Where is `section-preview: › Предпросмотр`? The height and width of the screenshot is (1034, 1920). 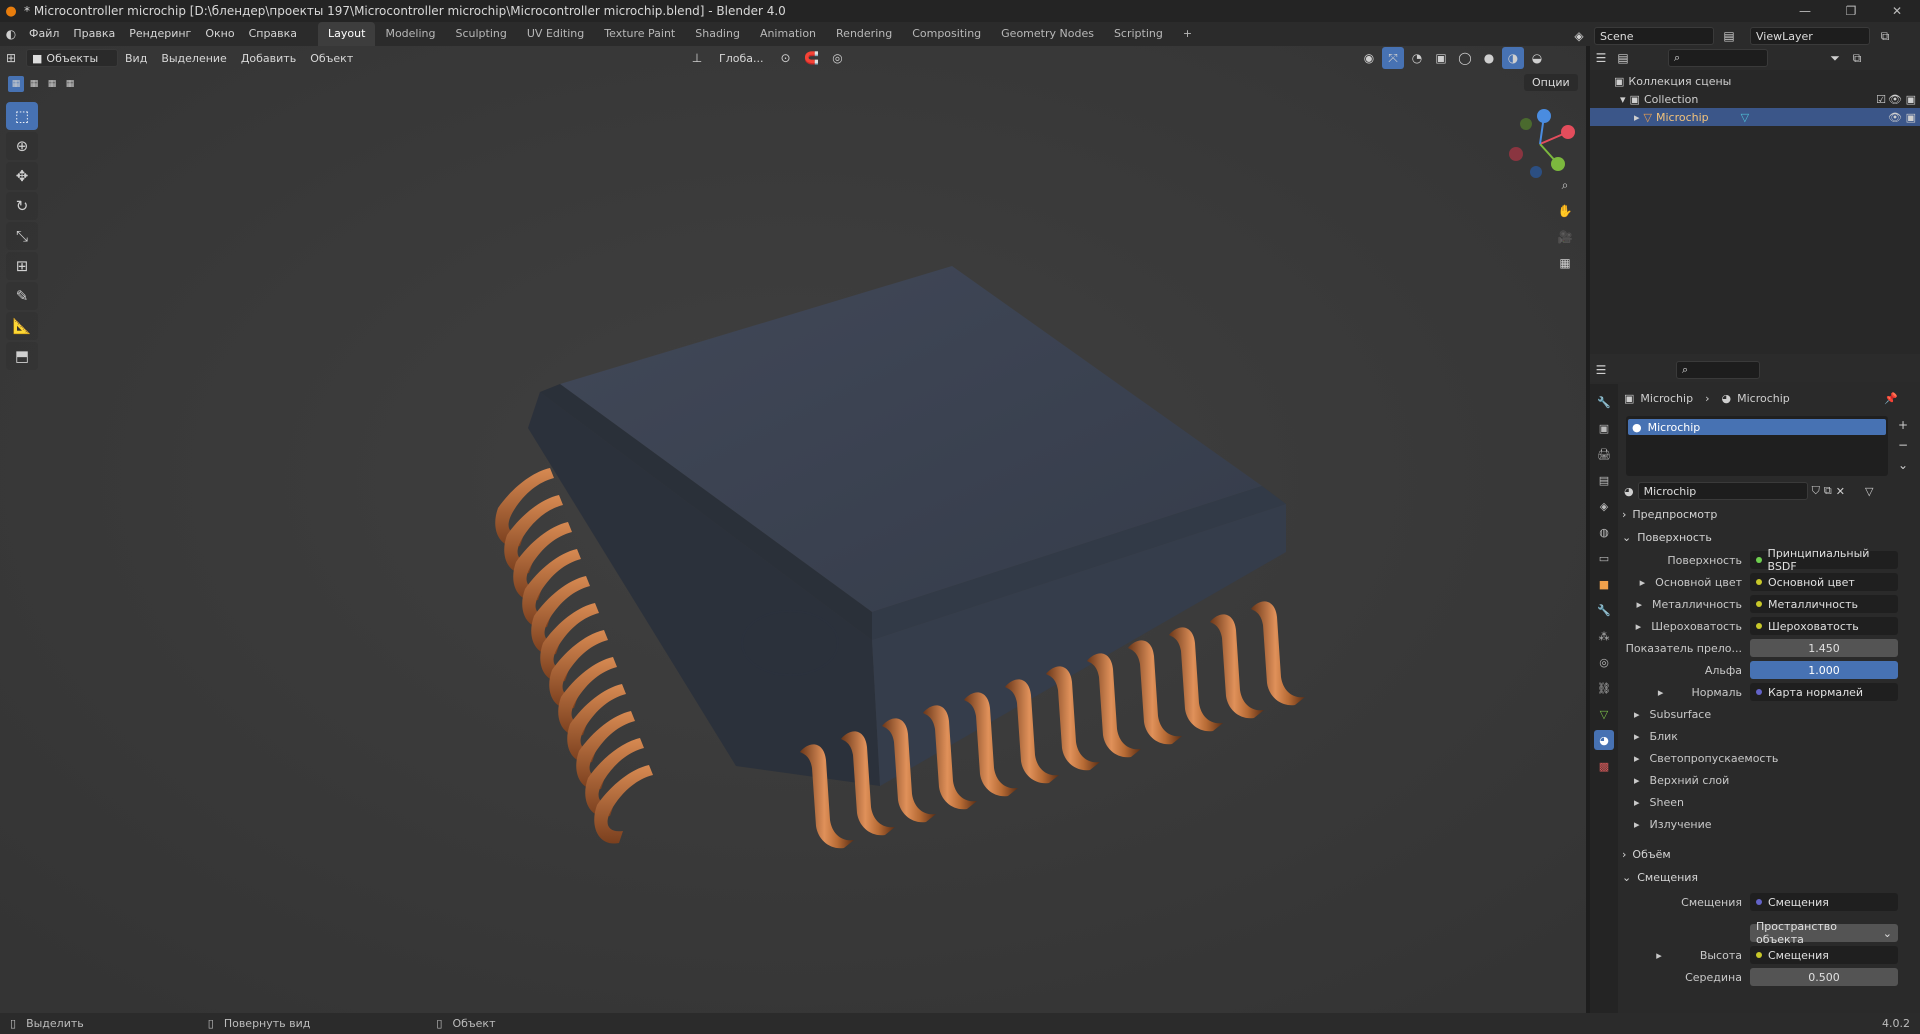
section-preview: › Предпросмотр is located at coordinates (1770, 514).